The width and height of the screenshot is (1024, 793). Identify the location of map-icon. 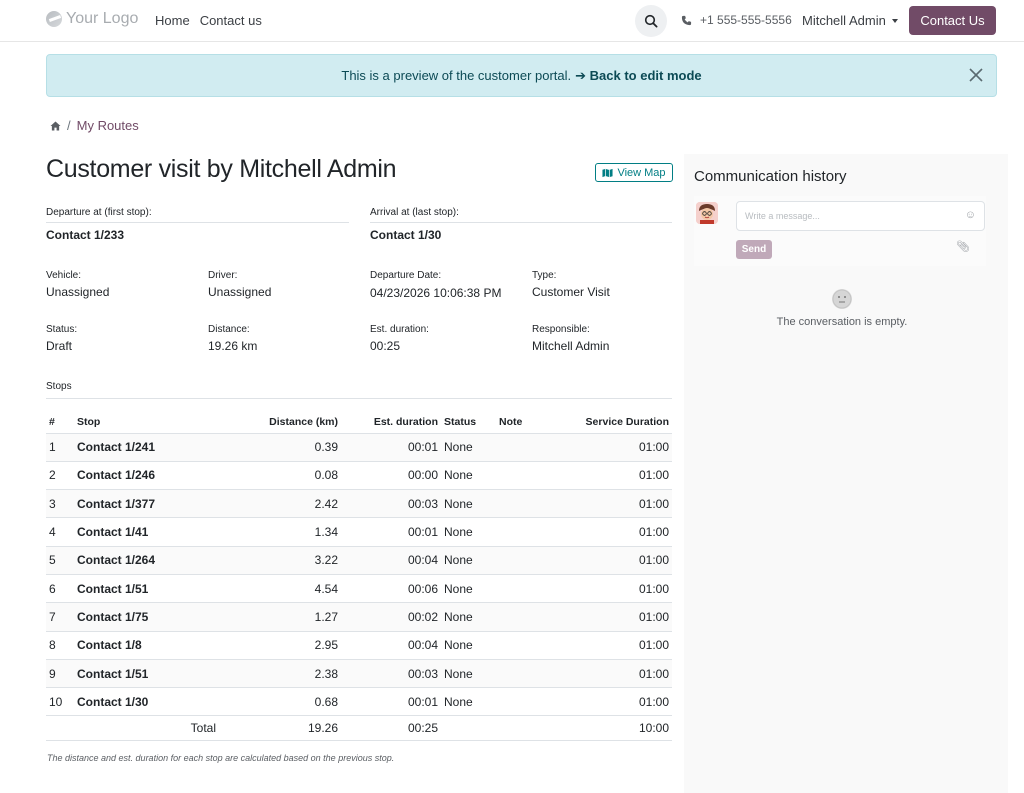
(607, 172).